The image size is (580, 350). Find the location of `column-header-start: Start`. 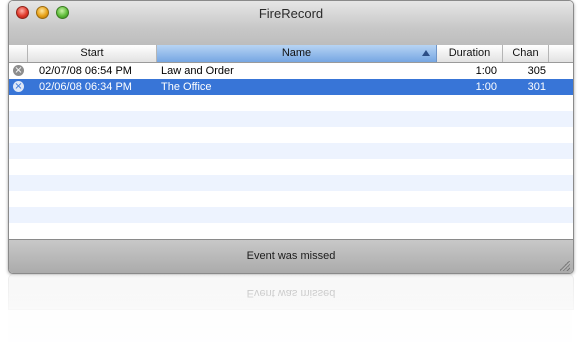

column-header-start: Start is located at coordinates (92, 53).